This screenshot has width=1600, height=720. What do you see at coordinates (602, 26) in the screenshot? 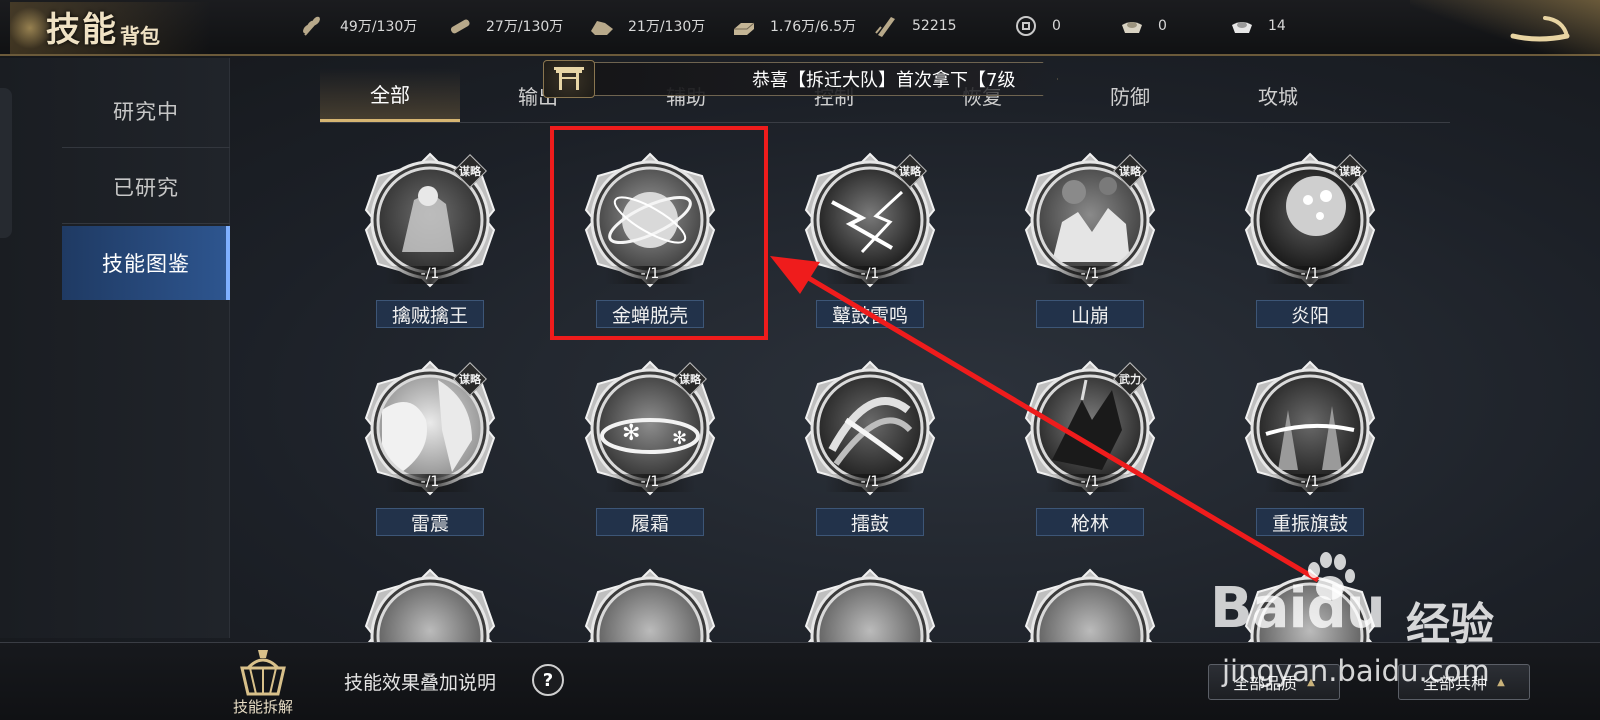
I see `stone-icon` at bounding box center [602, 26].